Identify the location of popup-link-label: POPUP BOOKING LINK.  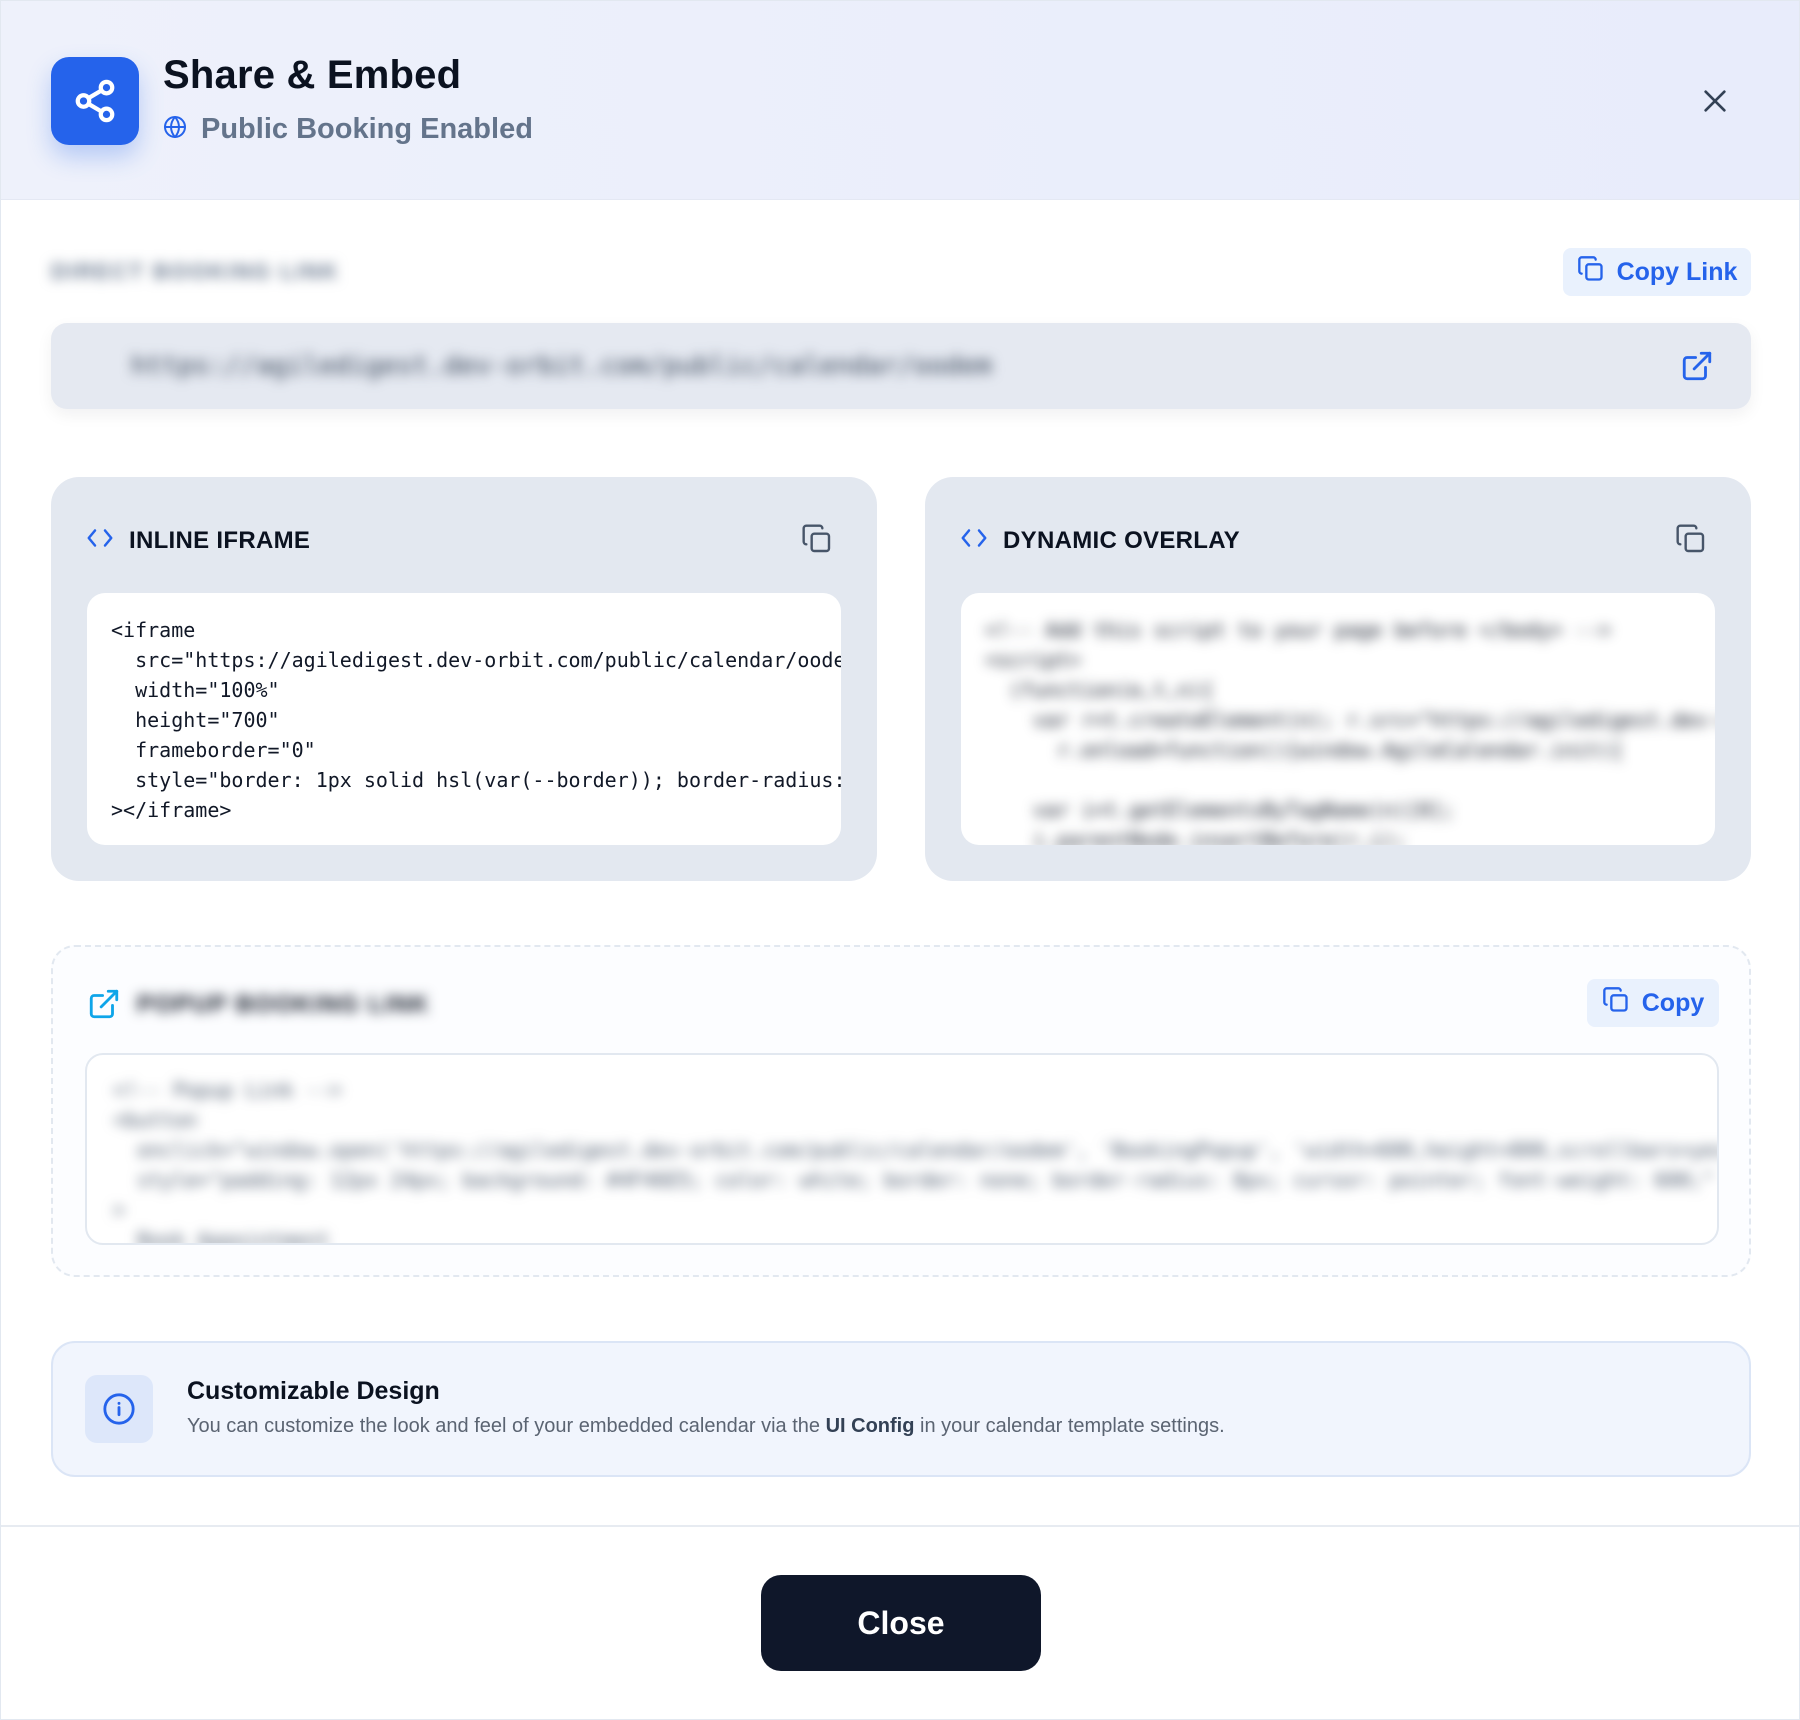
(283, 1004).